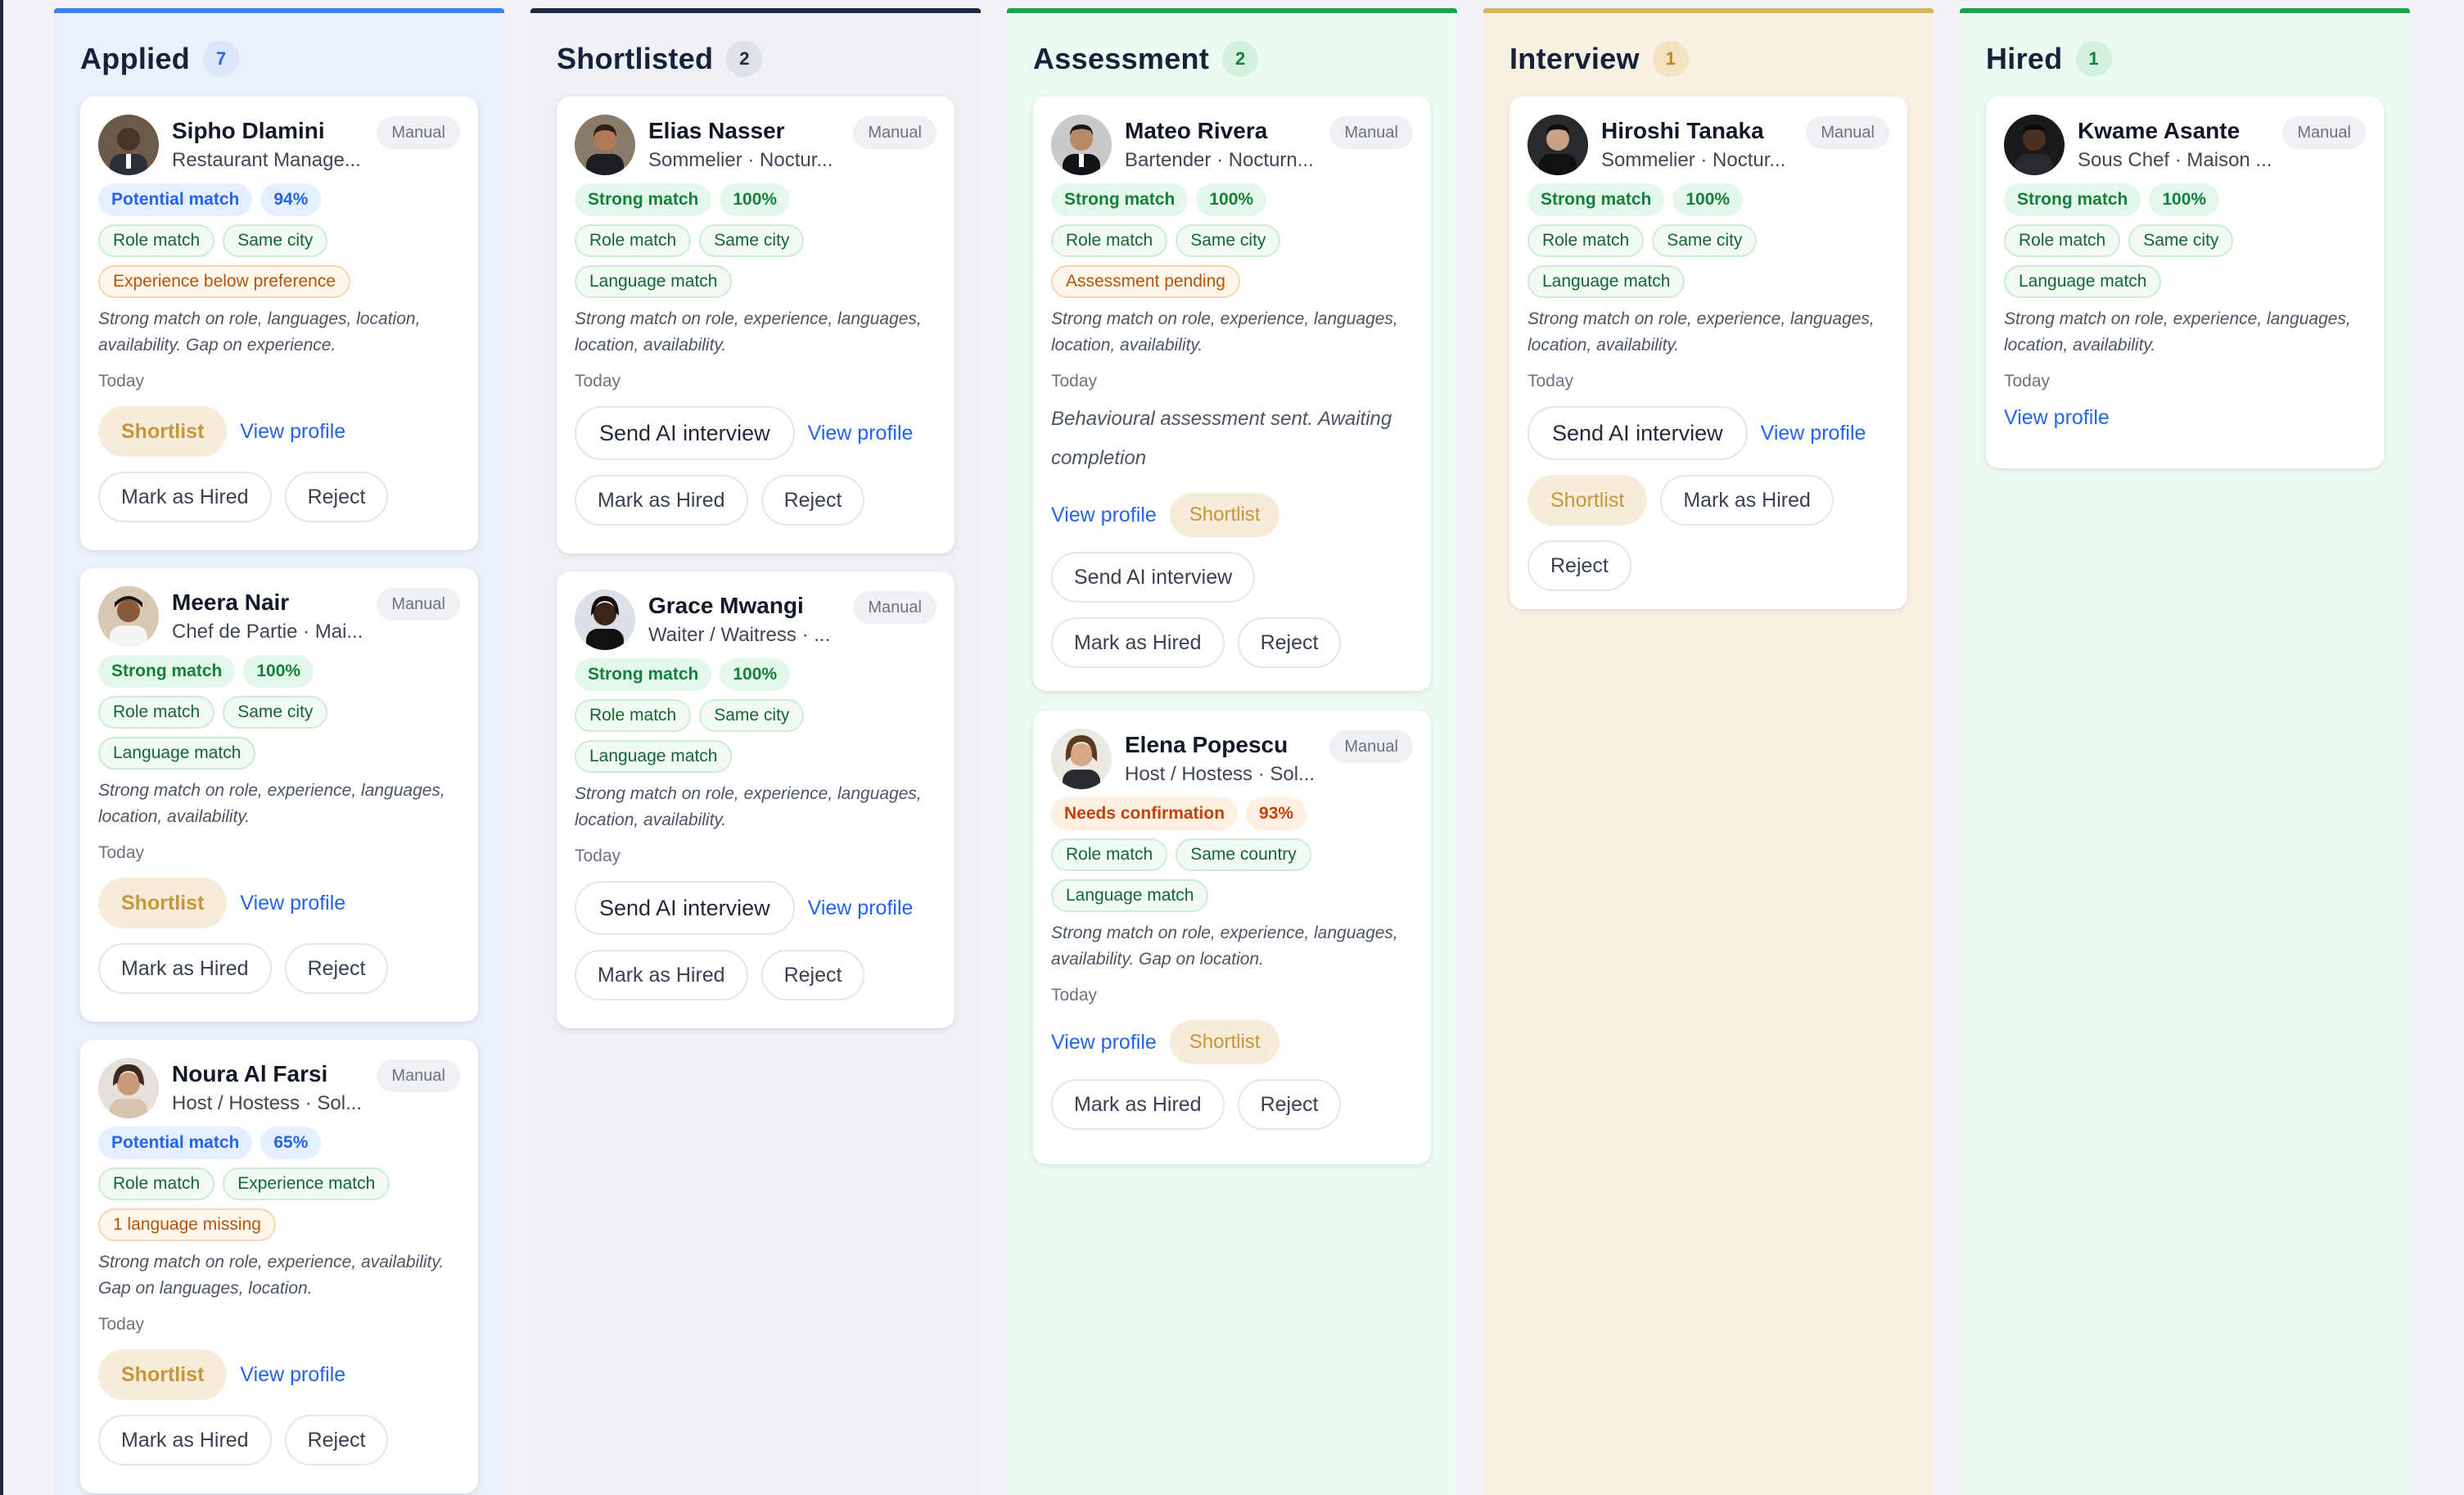  Describe the element at coordinates (249, 1074) in the screenshot. I see `candidate-name: Noura Al Farsi` at that location.